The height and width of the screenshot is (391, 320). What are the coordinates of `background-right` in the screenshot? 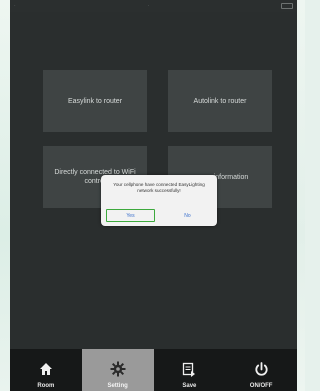 It's located at (301, 195).